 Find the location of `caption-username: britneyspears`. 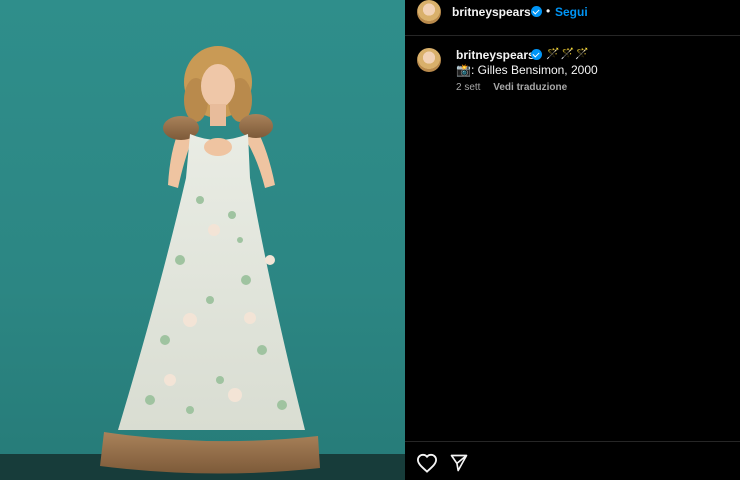

caption-username: britneyspears is located at coordinates (495, 55).